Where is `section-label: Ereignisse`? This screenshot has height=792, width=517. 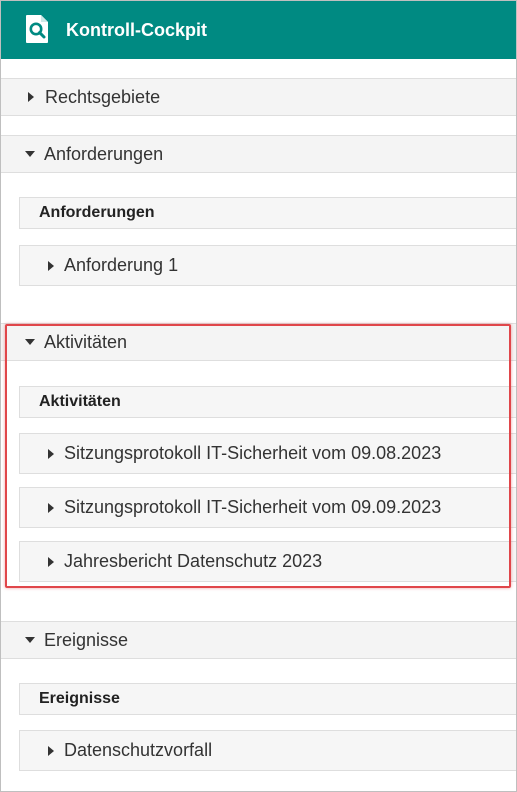
section-label: Ereignisse is located at coordinates (86, 639).